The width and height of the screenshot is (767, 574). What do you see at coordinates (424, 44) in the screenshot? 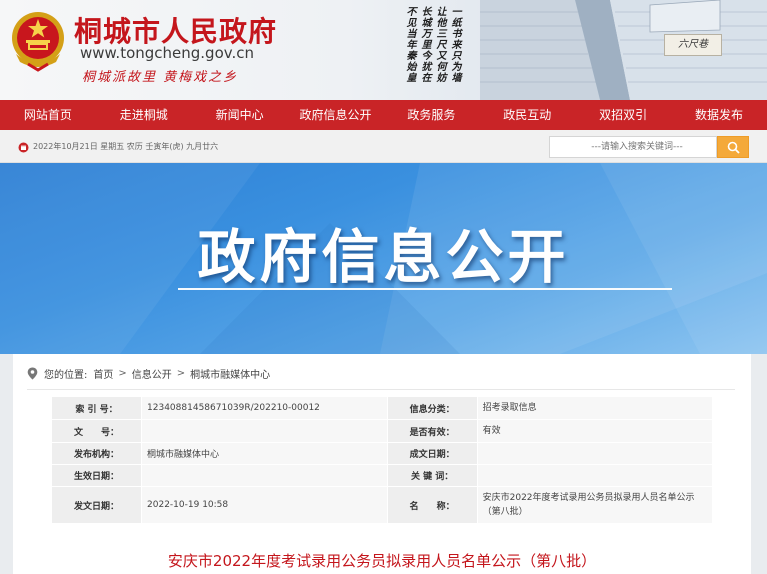
I see `poem-column: 长城万里今犹在` at bounding box center [424, 44].